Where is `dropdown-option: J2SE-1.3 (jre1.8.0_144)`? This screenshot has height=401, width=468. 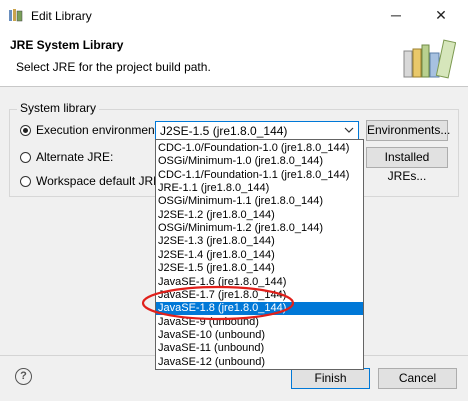 dropdown-option: J2SE-1.3 (jre1.8.0_144) is located at coordinates (259, 241).